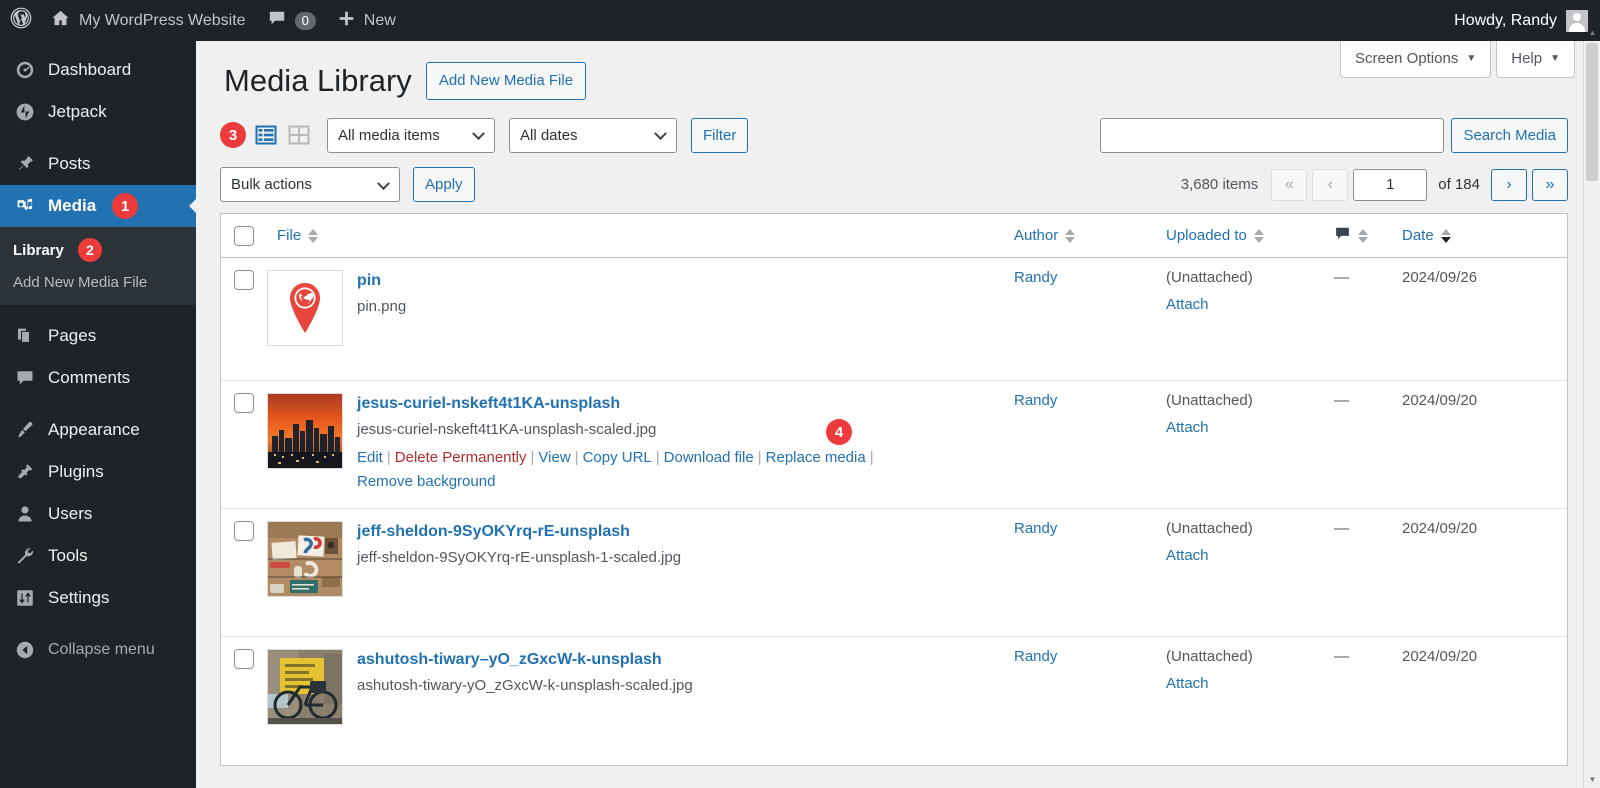  What do you see at coordinates (1527, 20) in the screenshot?
I see `account-menu: Howdy, Randy` at bounding box center [1527, 20].